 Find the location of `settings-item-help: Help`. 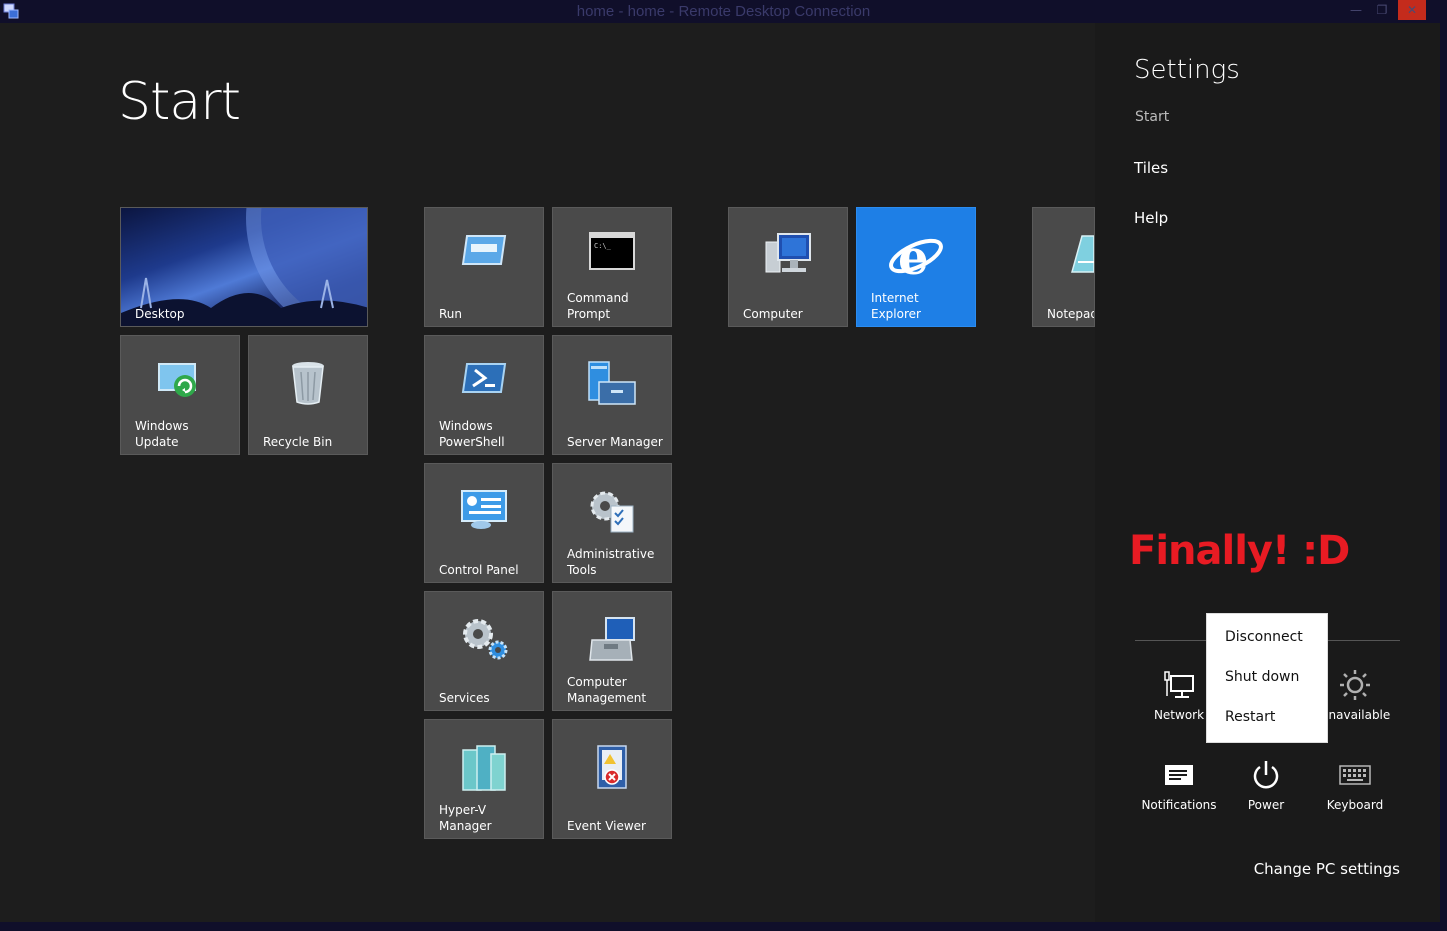

settings-item-help: Help is located at coordinates (1151, 218).